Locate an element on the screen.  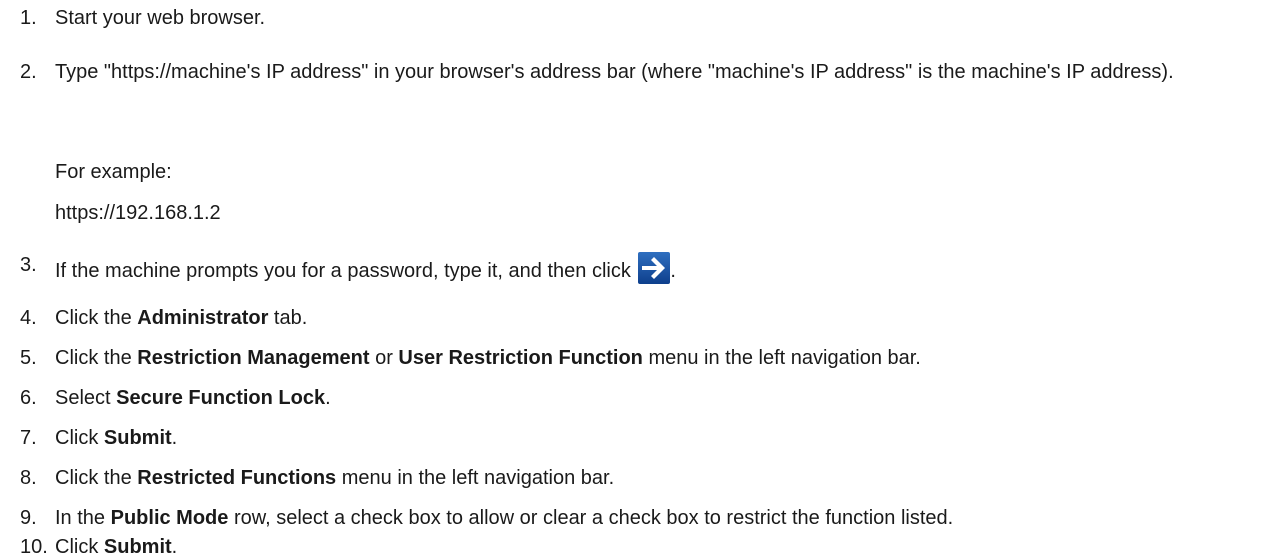
step-number: 4. is located at coordinates (28, 318).